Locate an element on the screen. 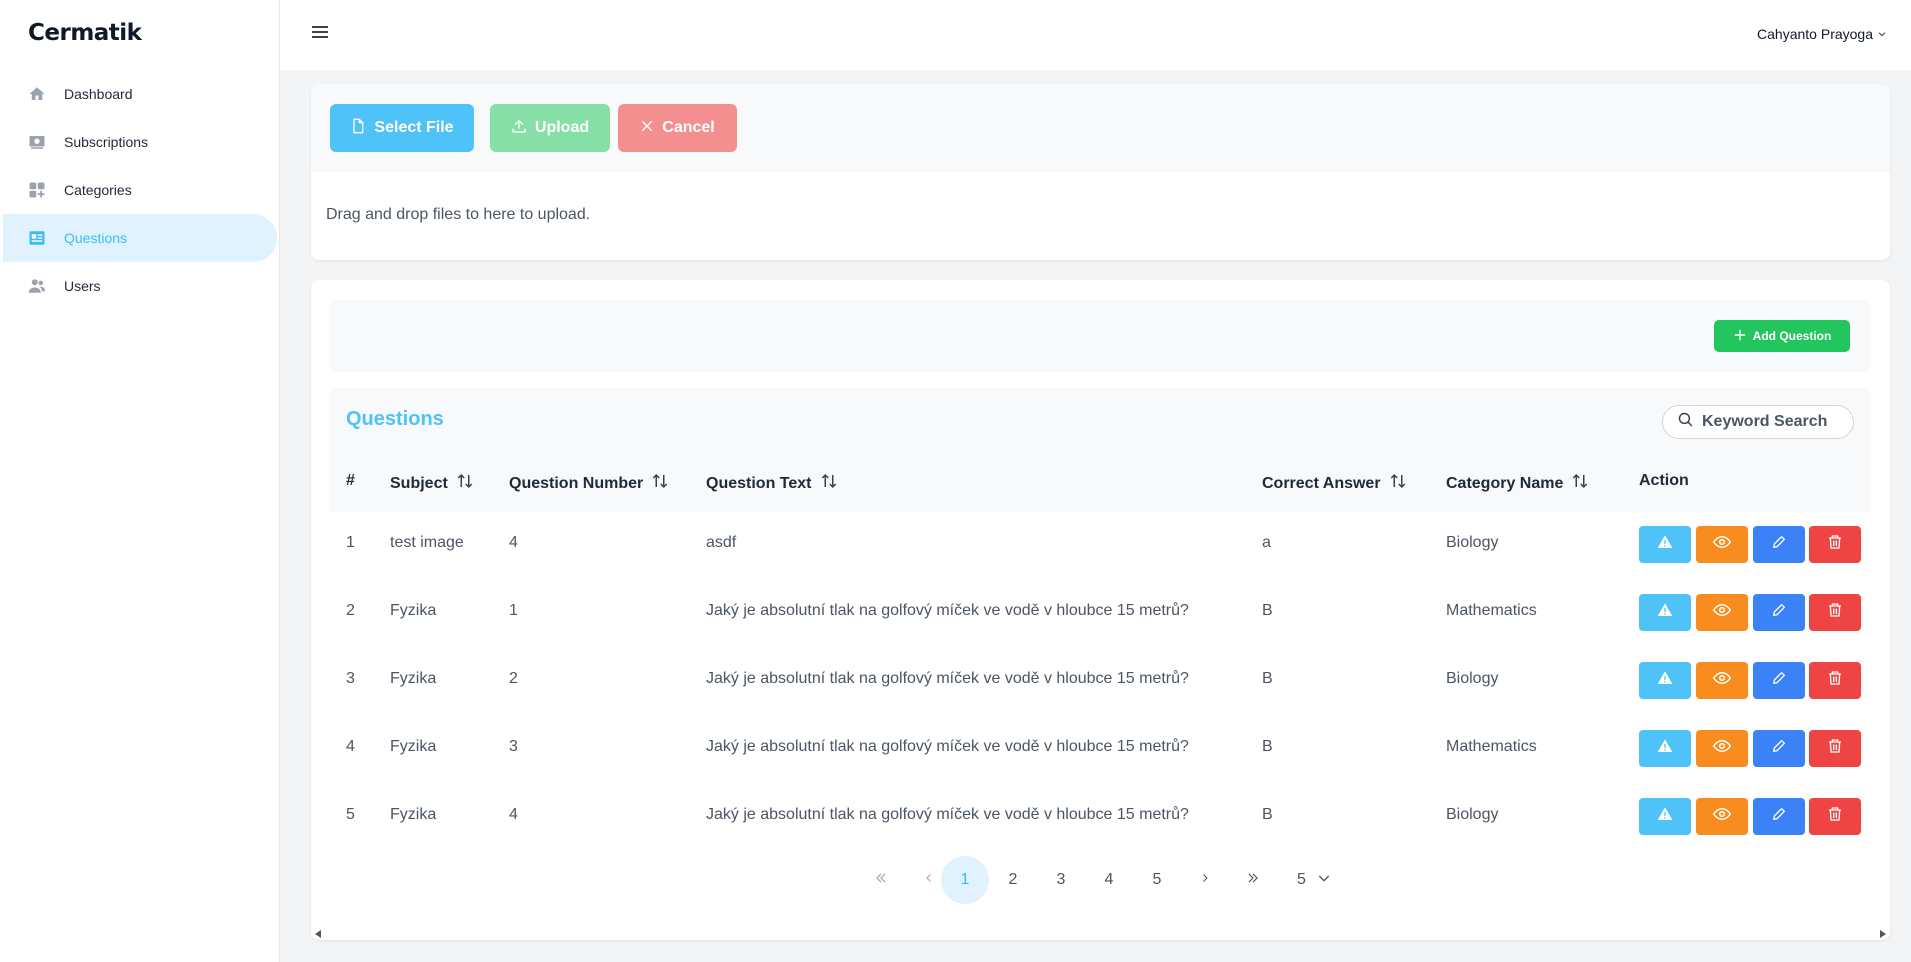 The width and height of the screenshot is (1911, 962). sidebar-item-subscriptions: Subscriptions is located at coordinates (140, 142).